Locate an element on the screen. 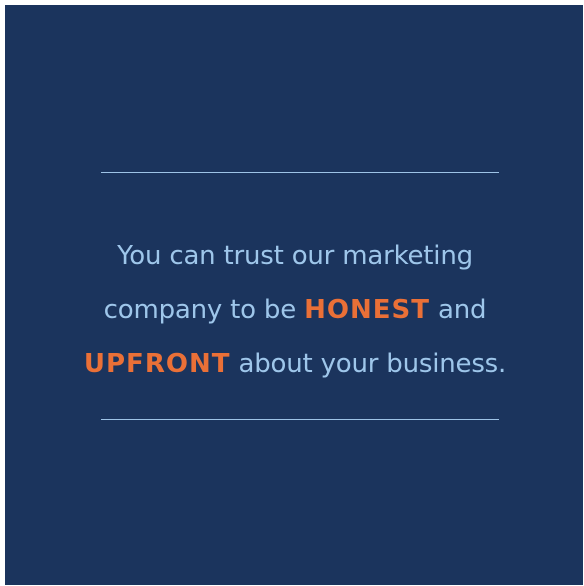  quote-line-1: You can trust our marketing is located at coordinates (295, 256).